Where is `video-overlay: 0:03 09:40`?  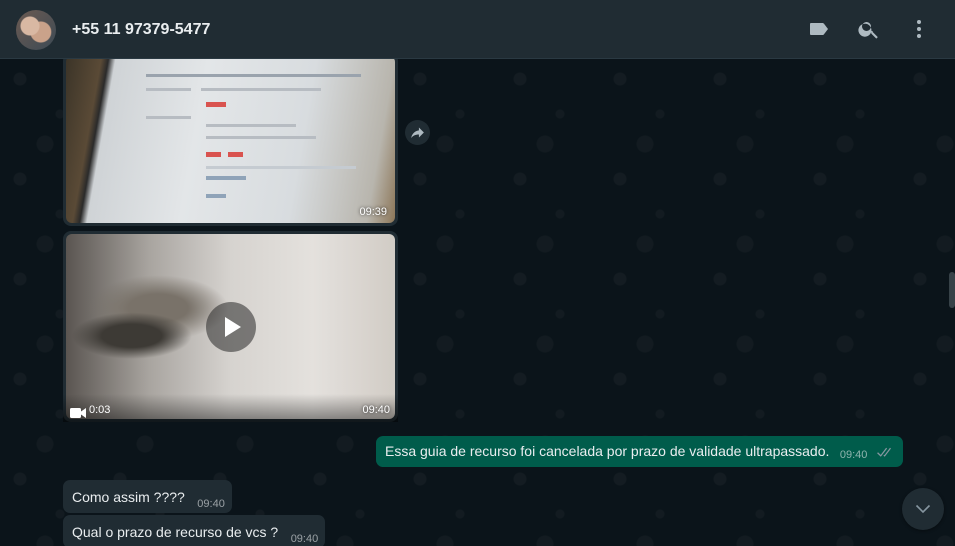 video-overlay: 0:03 09:40 is located at coordinates (230, 408).